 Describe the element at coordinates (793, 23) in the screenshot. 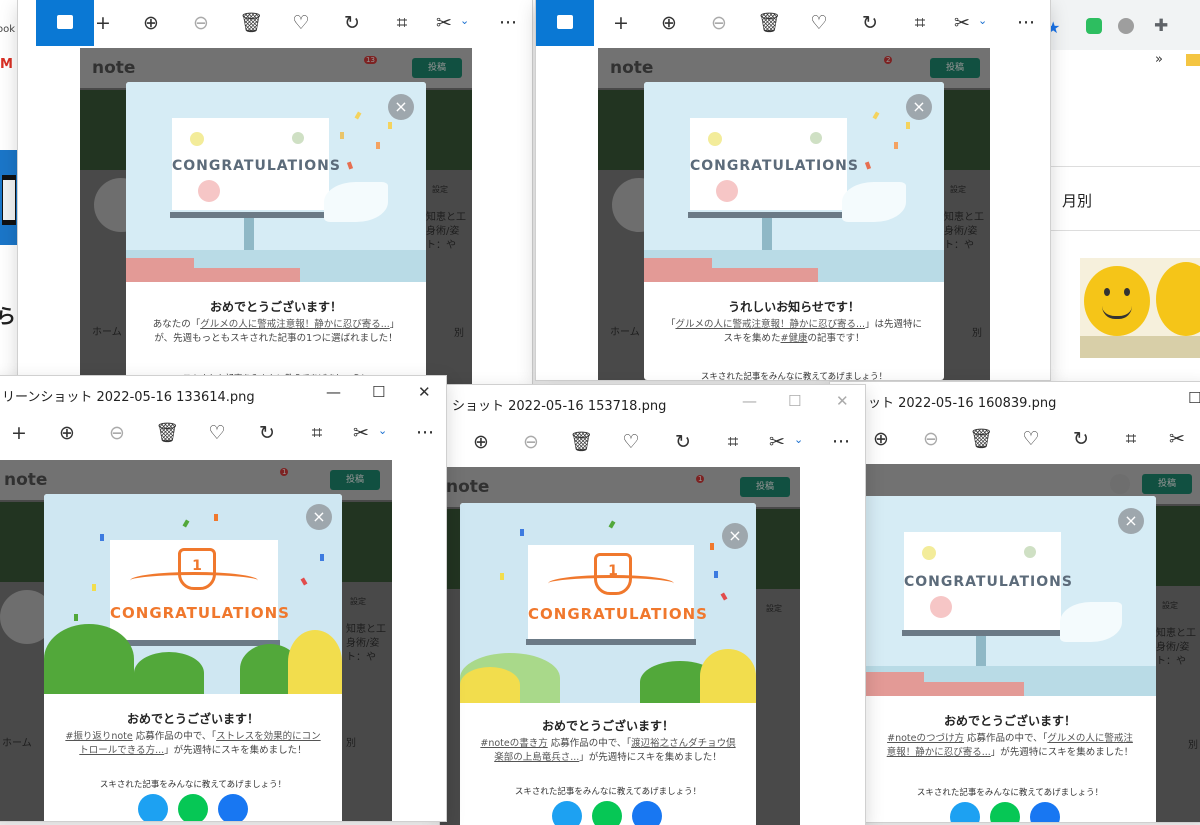

I see `viewer-toolbar: + ⊕ ⊖ 🗑 ♡ ↻ ⌗ ✂ ⌄ ···` at that location.